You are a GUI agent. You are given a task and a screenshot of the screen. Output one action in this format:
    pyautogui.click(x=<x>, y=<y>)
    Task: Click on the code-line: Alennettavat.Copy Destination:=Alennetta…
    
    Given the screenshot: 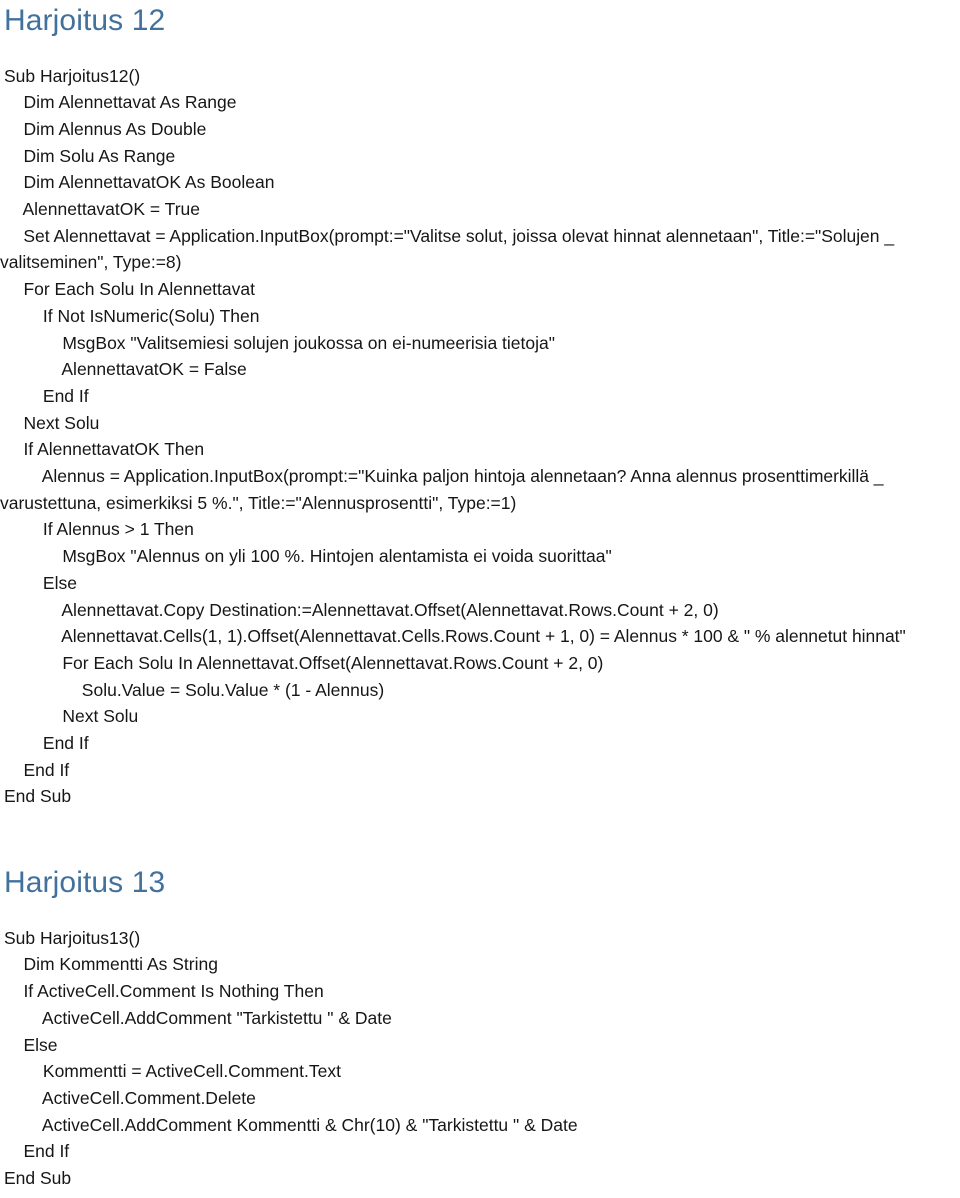 What is the action you would take?
    pyautogui.click(x=361, y=609)
    